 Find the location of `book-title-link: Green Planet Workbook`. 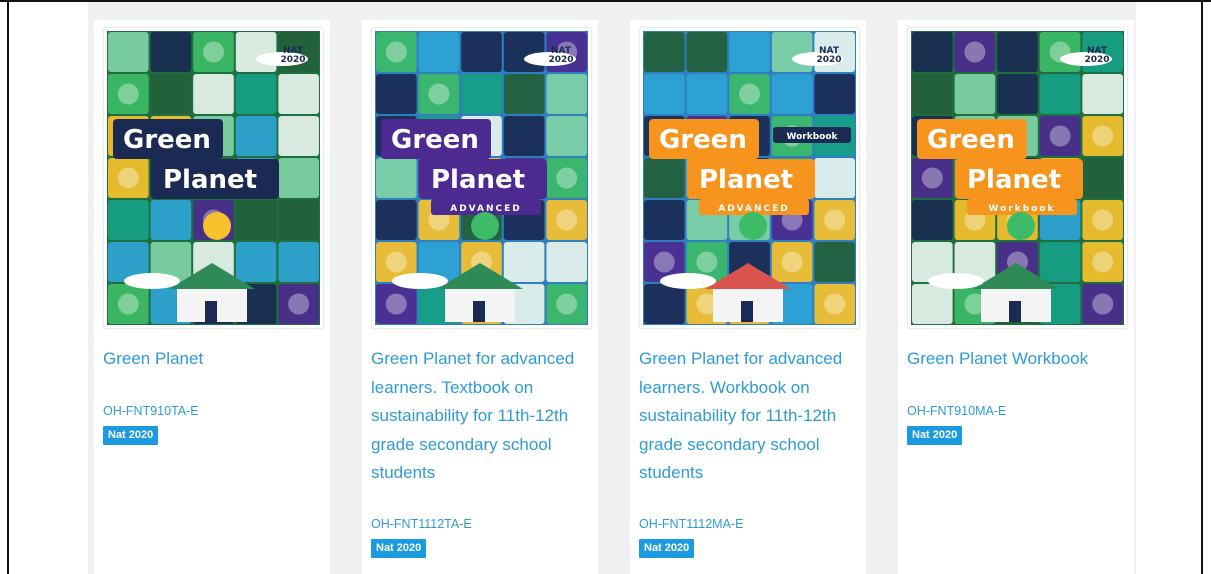

book-title-link: Green Planet Workbook is located at coordinates (1017, 359).